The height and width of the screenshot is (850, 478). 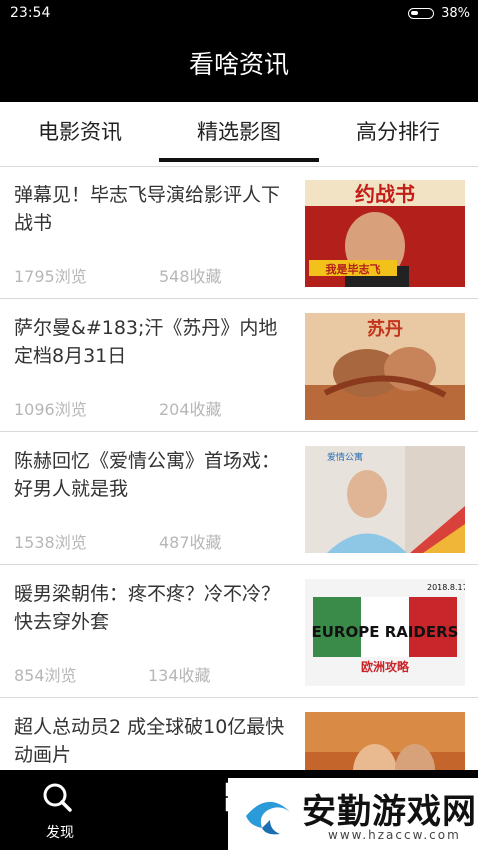 I want to click on tab-featured-images: 精选影图, so click(x=239, y=134).